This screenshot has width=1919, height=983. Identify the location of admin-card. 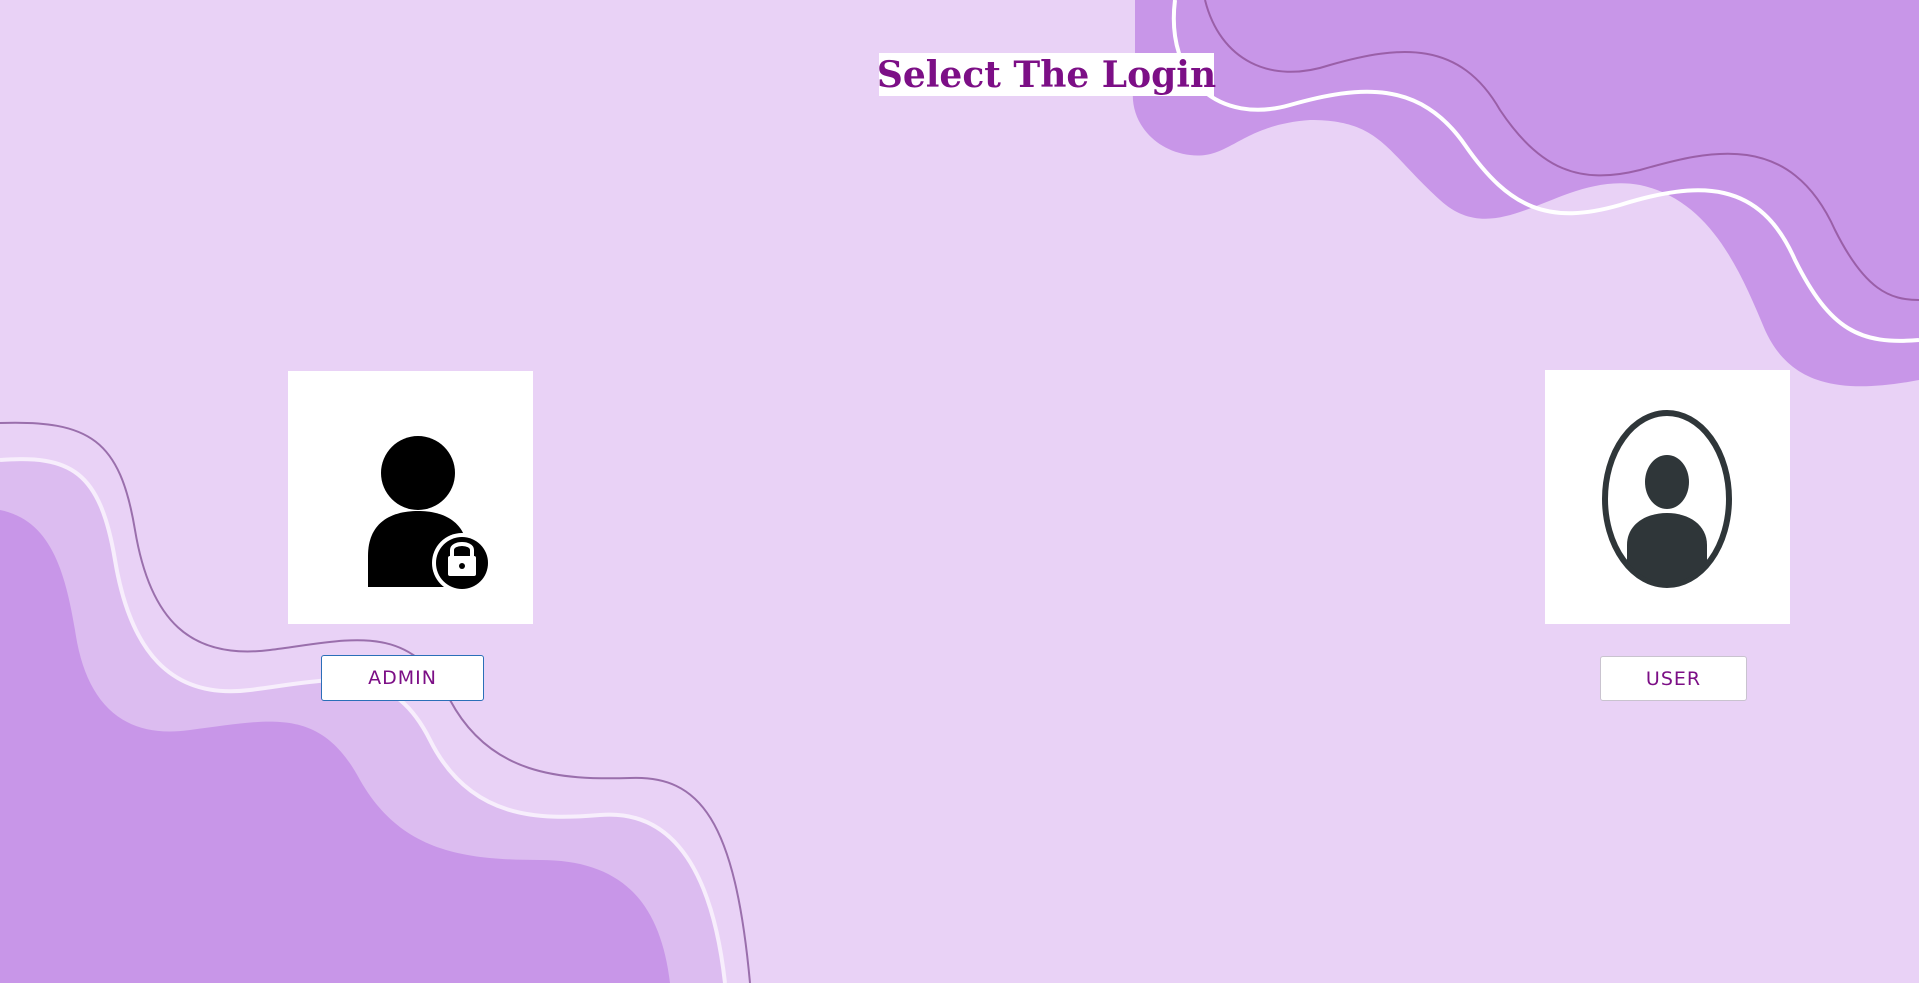
(410, 497).